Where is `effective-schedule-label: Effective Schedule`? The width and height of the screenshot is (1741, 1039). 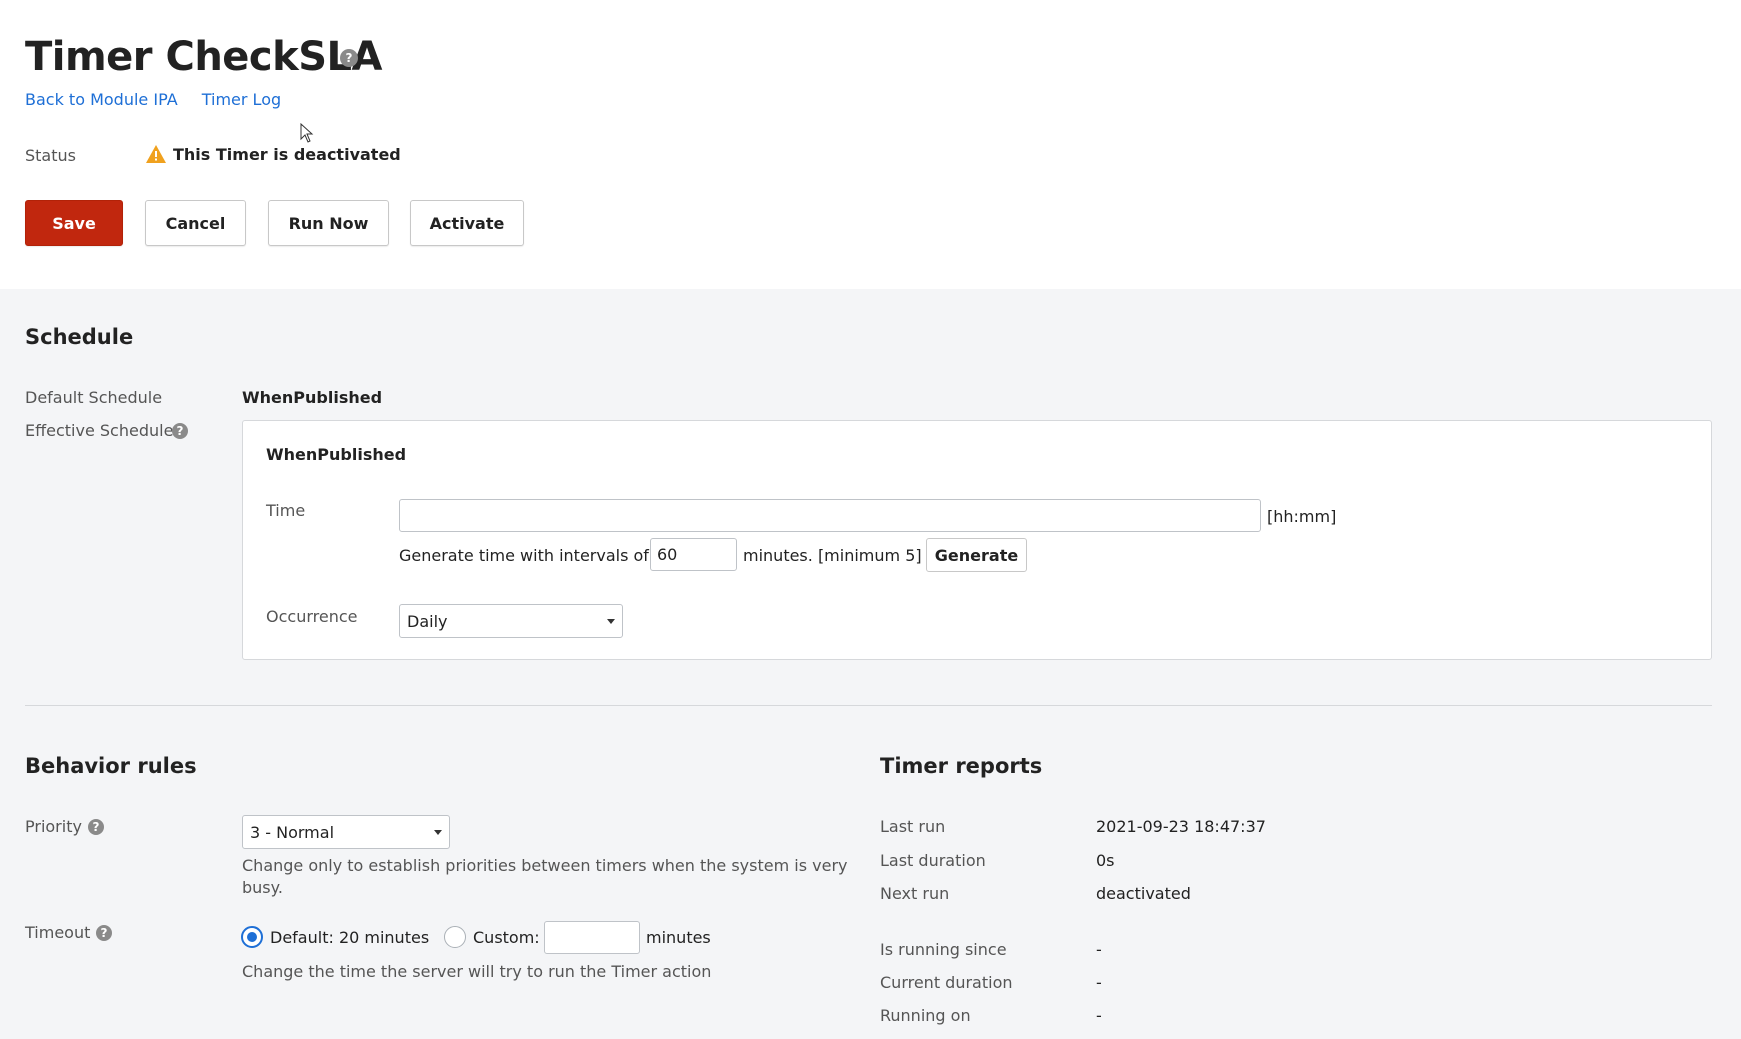
effective-schedule-label: Effective Schedule is located at coordinates (99, 430).